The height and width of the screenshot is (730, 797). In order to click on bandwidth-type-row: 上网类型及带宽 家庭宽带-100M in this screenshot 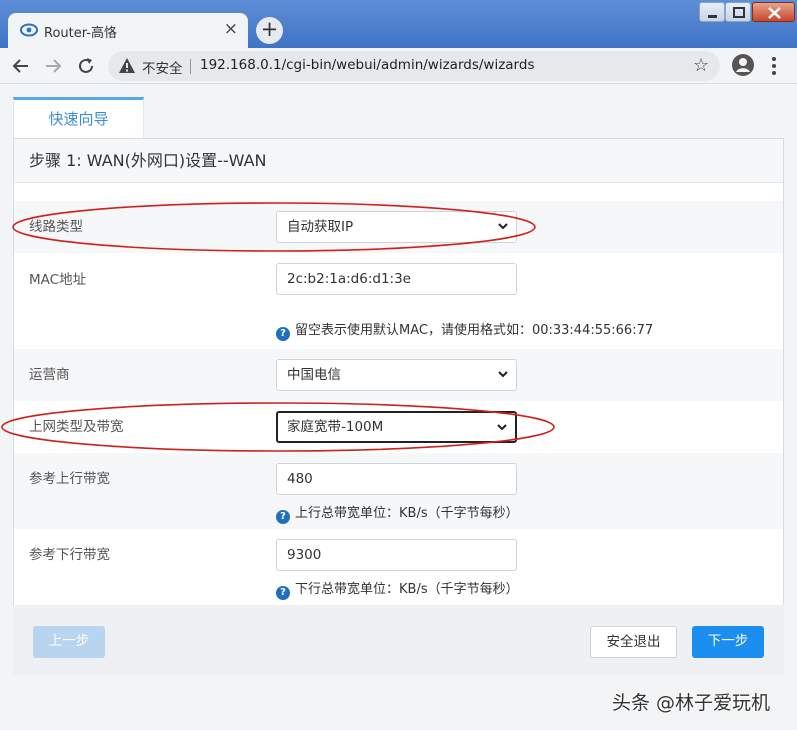, I will do `click(398, 427)`.